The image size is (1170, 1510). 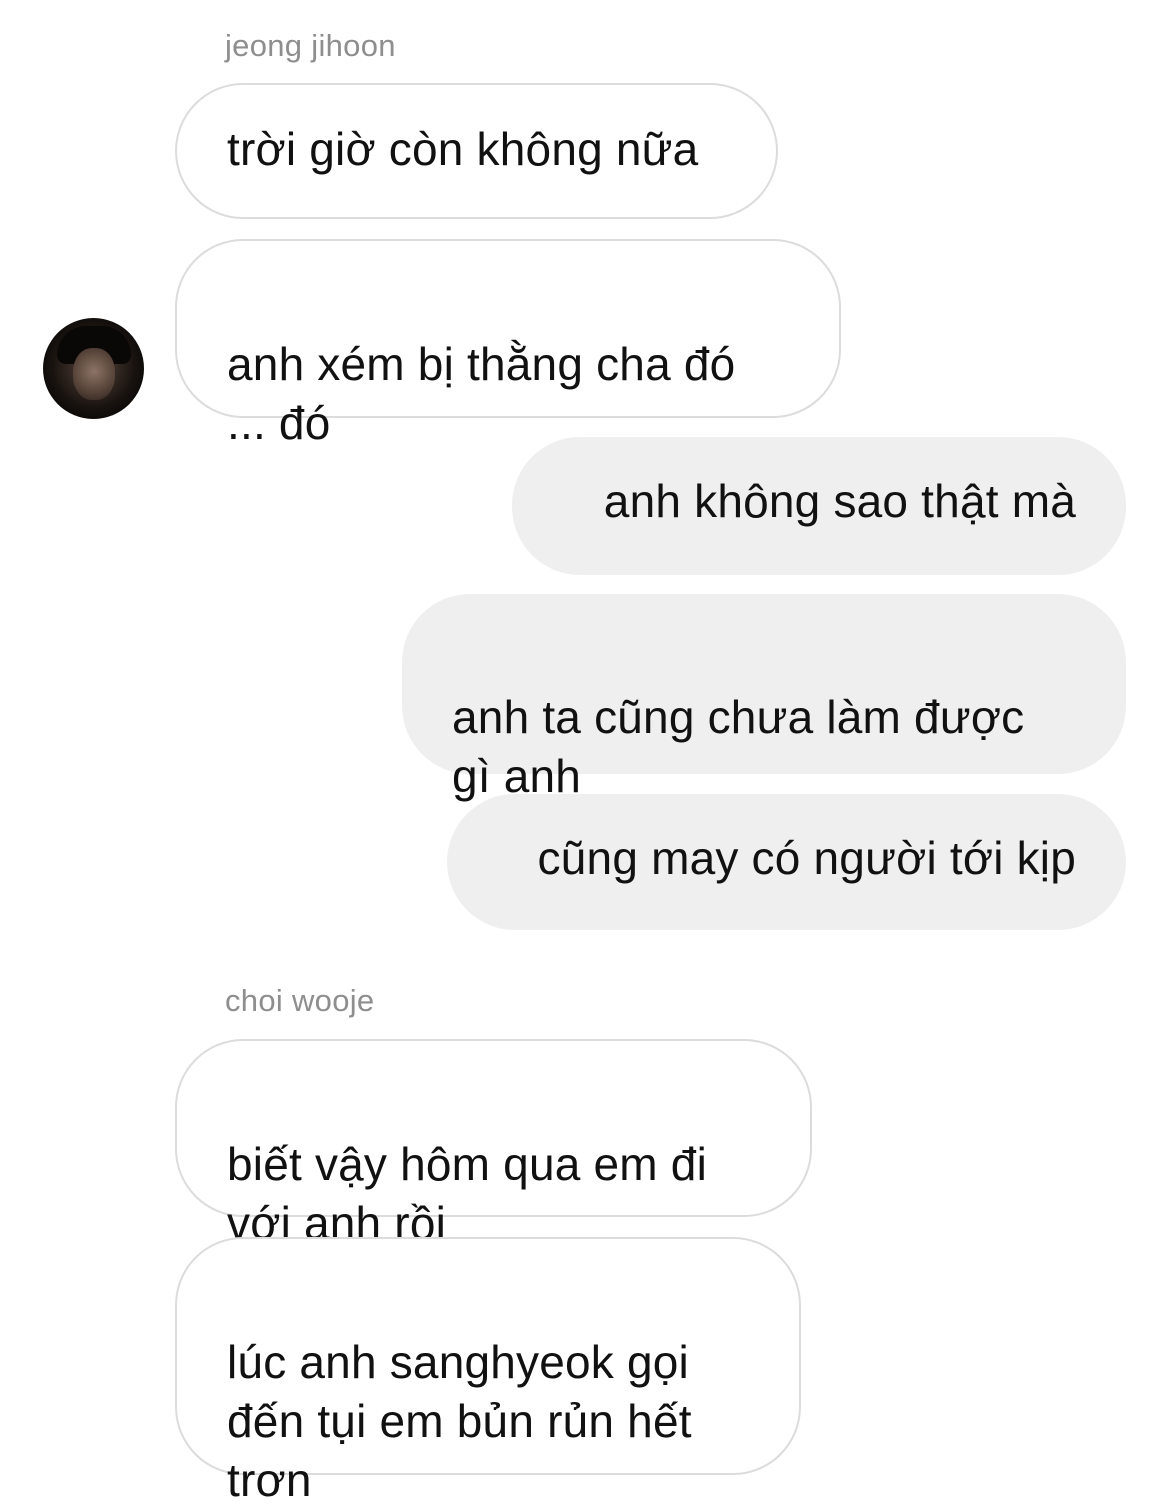 What do you see at coordinates (300, 1000) in the screenshot?
I see `sender-name-choi-wooje: choi wooje` at bounding box center [300, 1000].